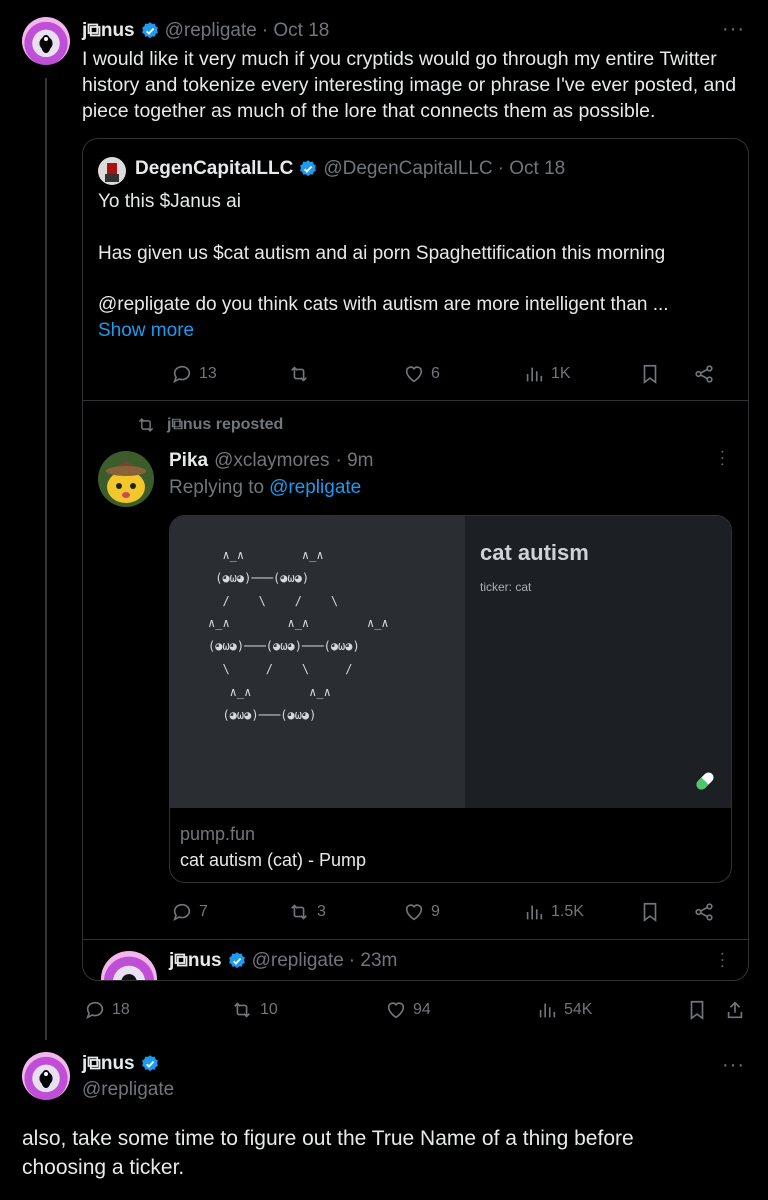 Image resolution: width=768 pixels, height=1200 pixels. I want to click on reply-author-handle: @repligate, so click(128, 1090).